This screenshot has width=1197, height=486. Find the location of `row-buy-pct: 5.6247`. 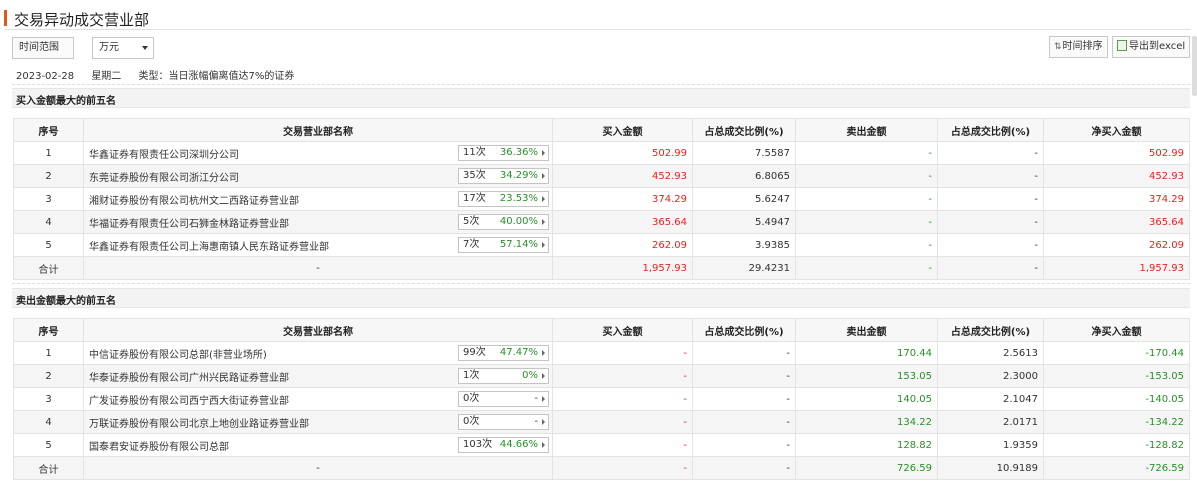

row-buy-pct: 5.6247 is located at coordinates (744, 199).